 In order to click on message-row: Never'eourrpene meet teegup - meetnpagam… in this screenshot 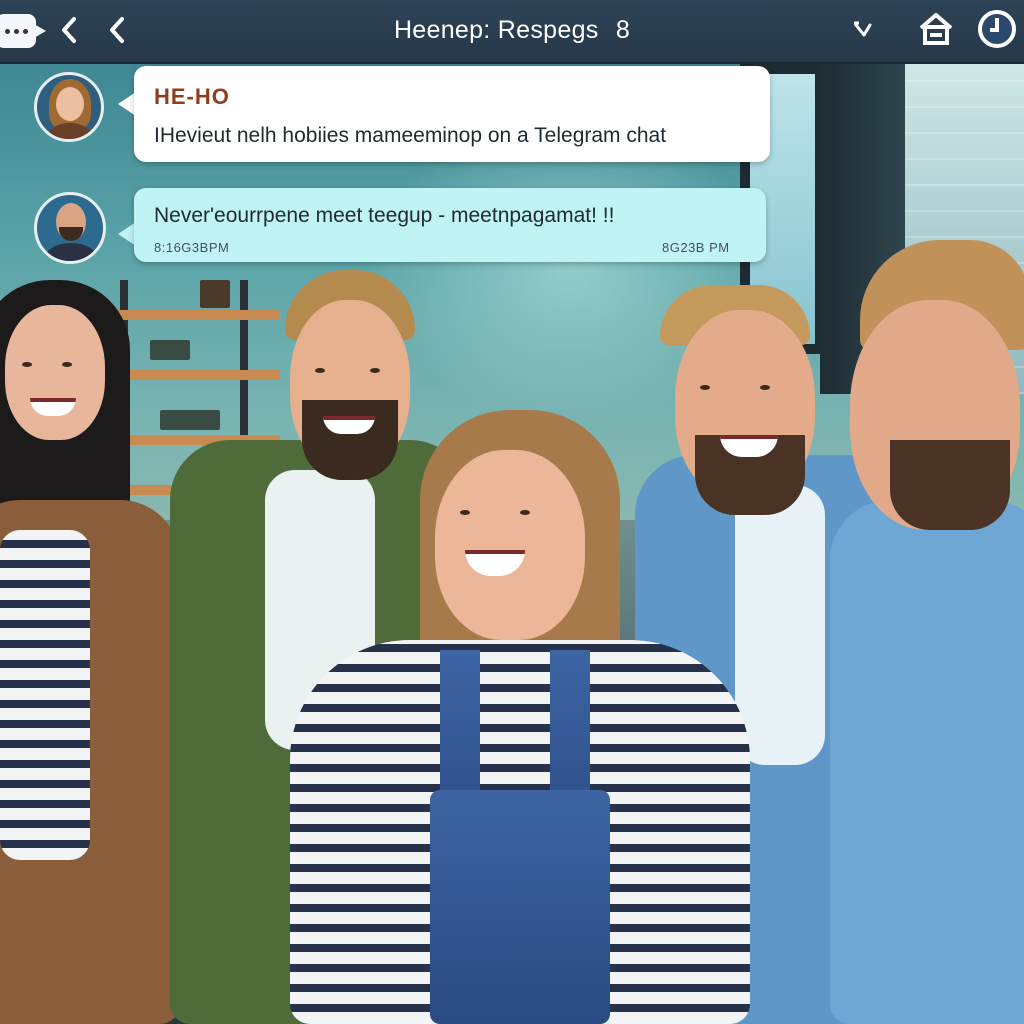, I will do `click(390, 230)`.